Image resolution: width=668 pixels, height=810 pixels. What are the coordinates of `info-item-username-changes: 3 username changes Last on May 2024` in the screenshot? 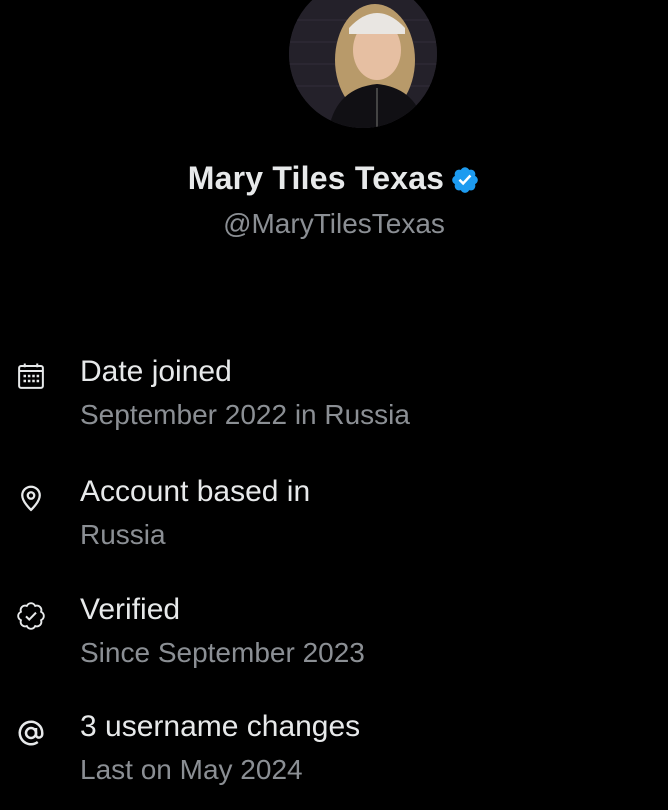 It's located at (334, 760).